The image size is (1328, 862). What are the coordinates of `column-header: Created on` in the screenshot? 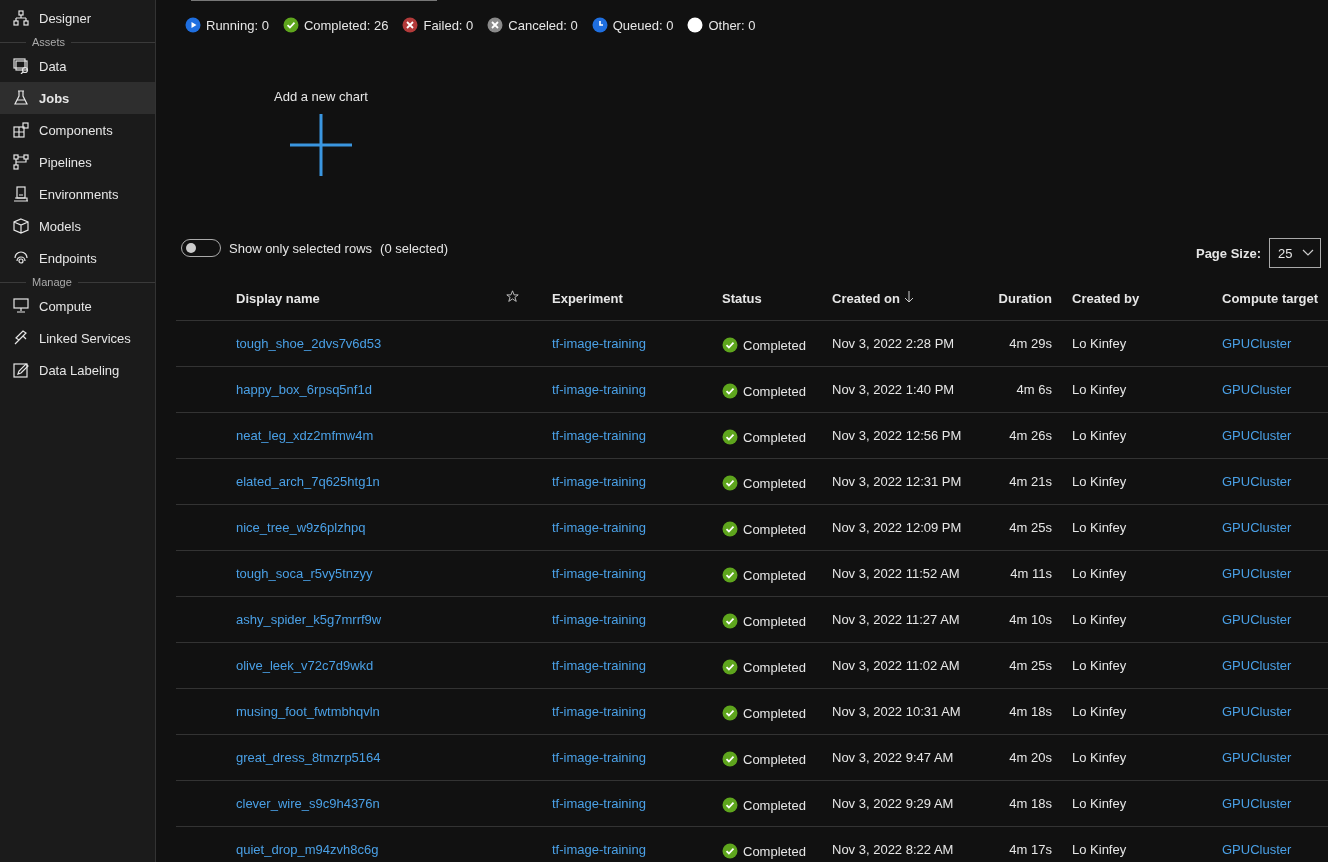 It's located at (866, 298).